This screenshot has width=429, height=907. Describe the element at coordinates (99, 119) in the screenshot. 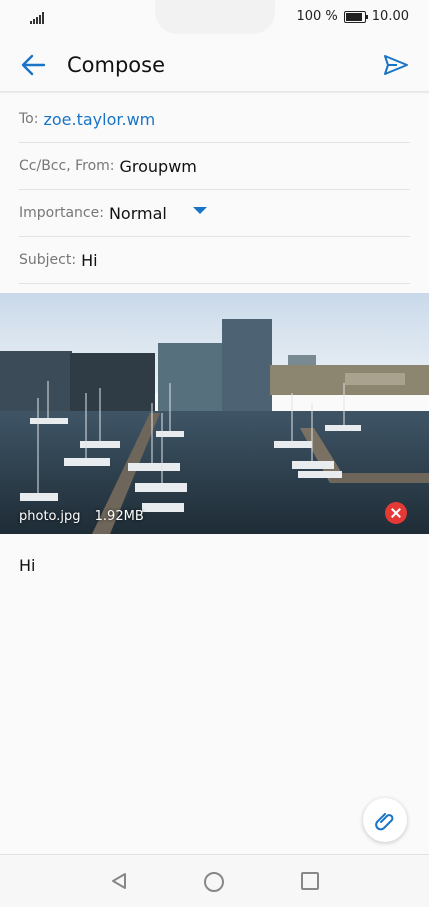

I see `to-recipient: zoe.taylor.wm` at that location.